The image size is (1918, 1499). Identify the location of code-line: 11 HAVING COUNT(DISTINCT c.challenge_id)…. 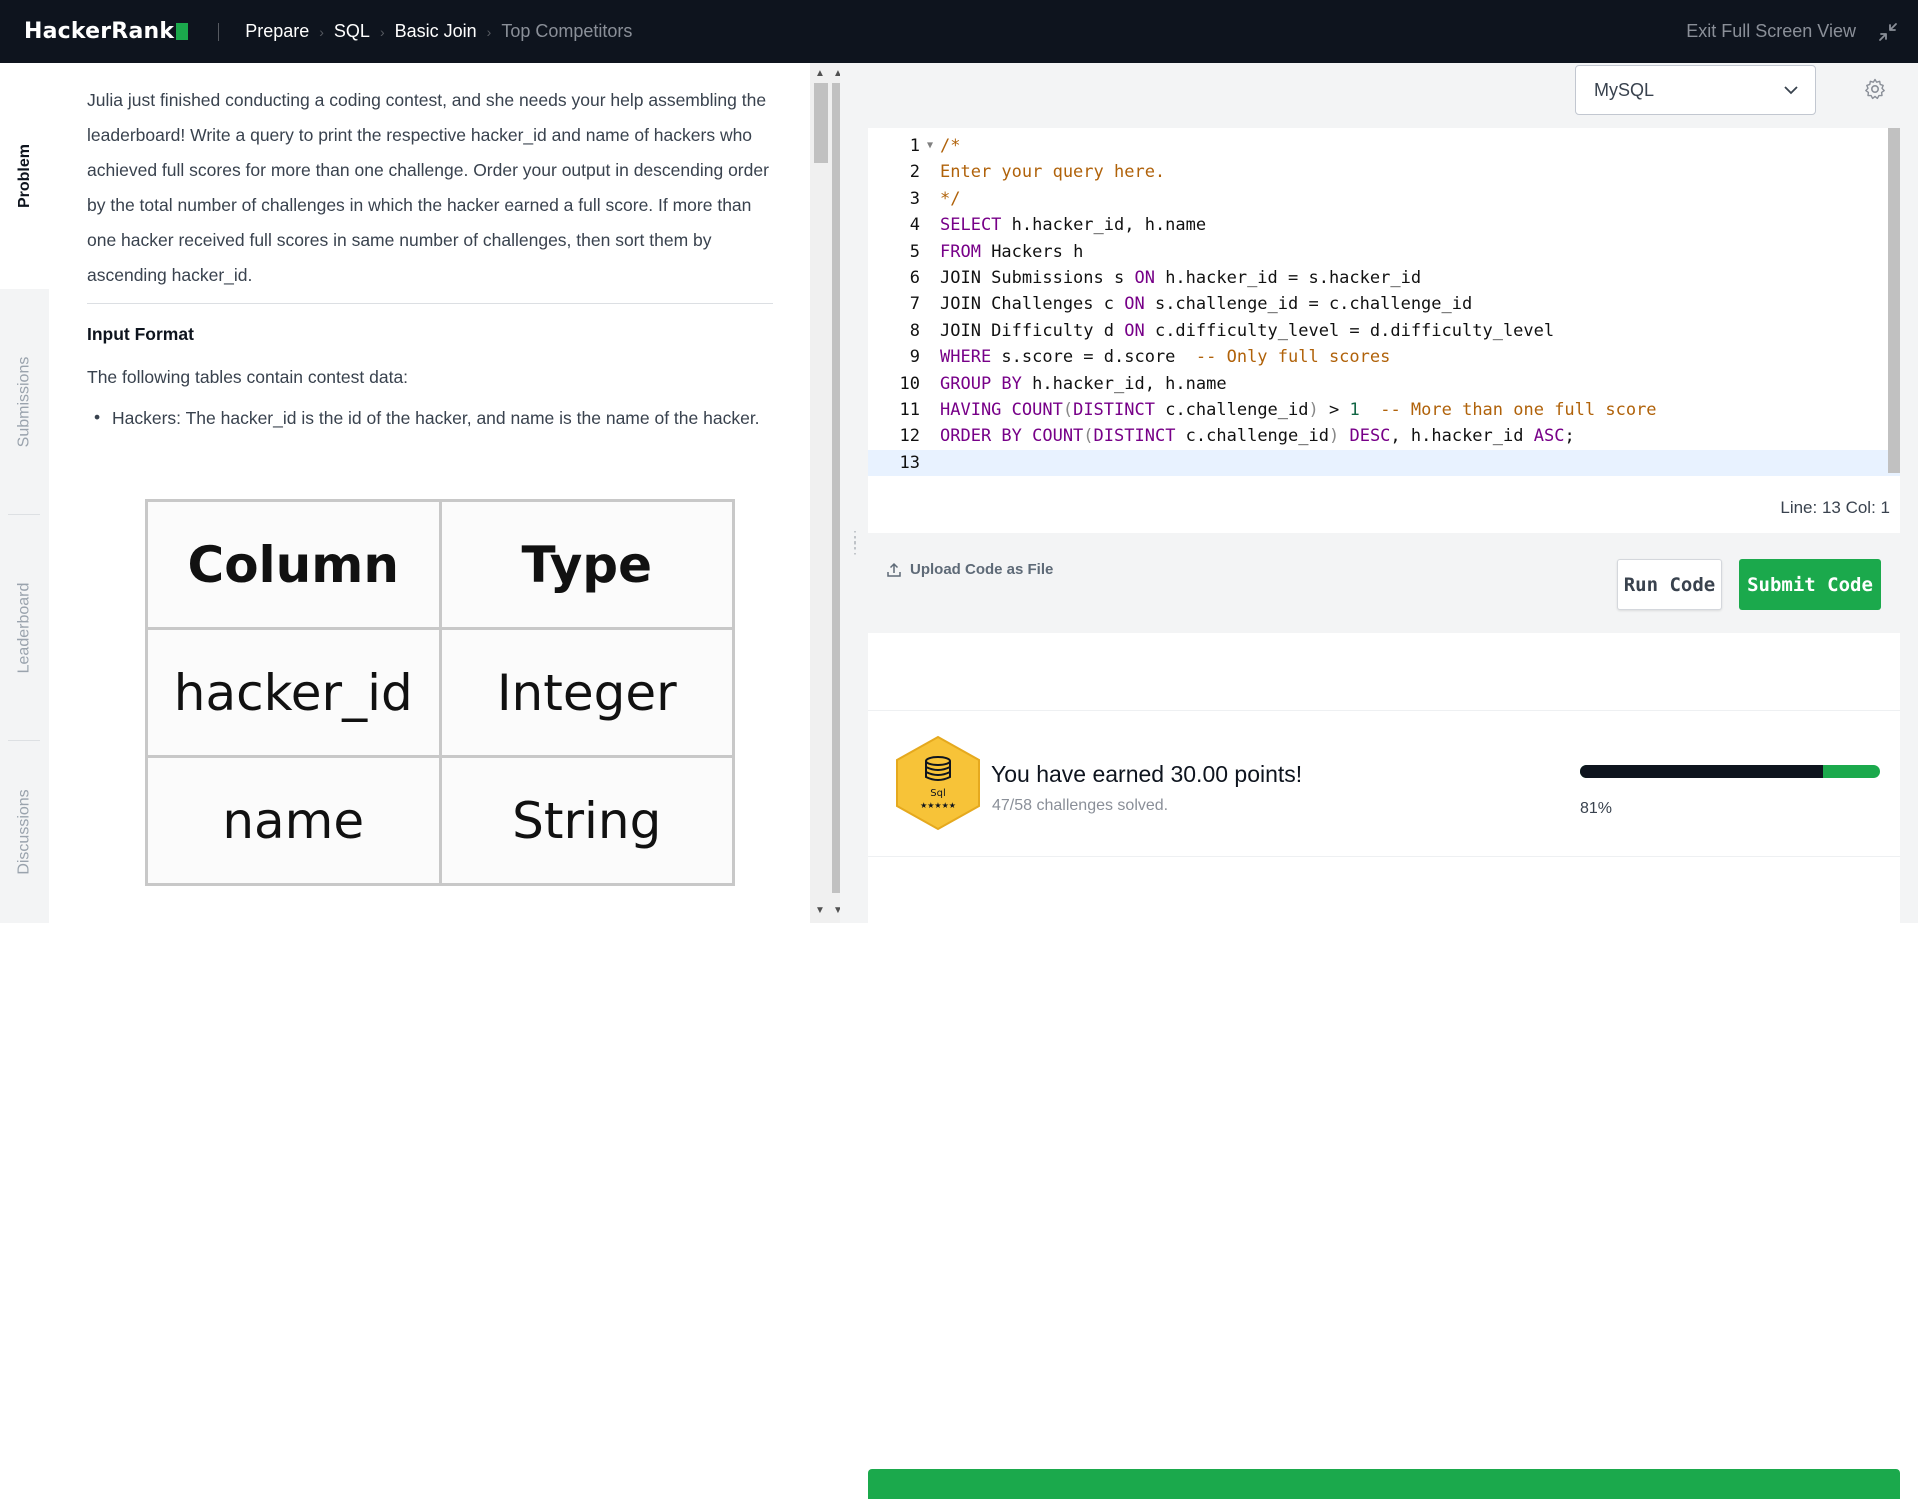
(1384, 410).